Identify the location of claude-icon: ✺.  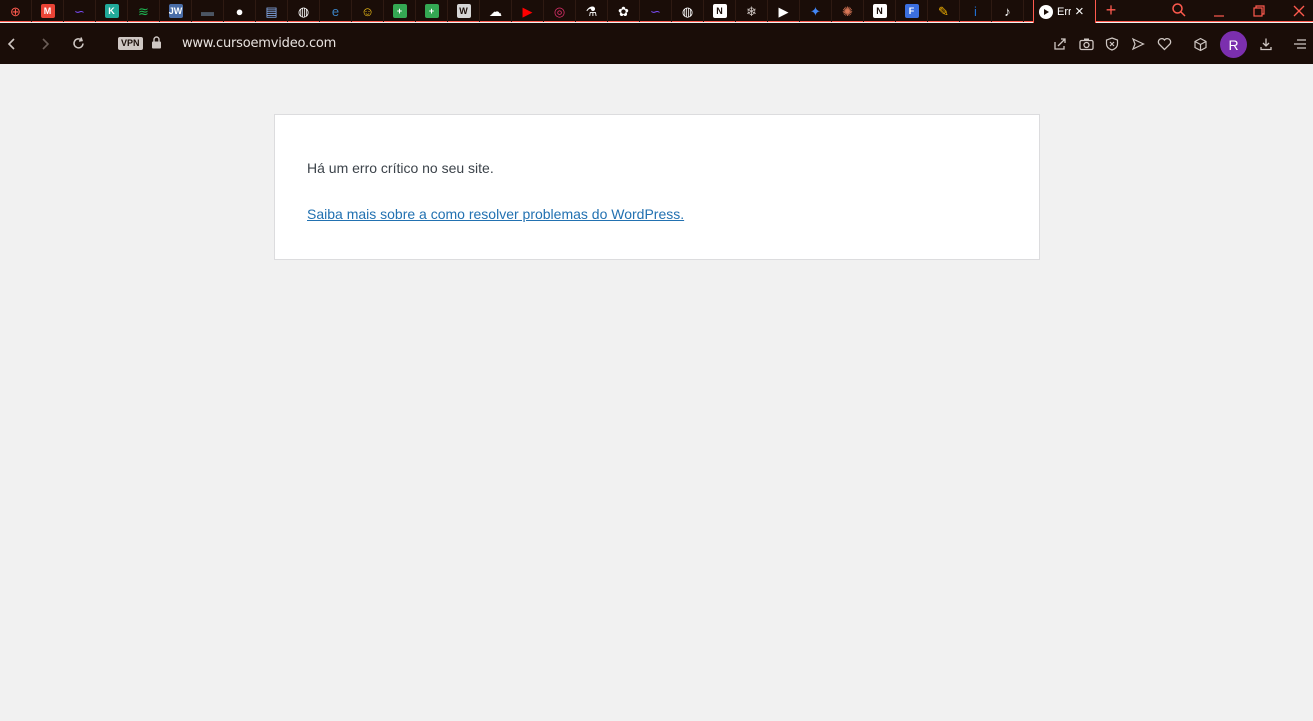
(847, 11).